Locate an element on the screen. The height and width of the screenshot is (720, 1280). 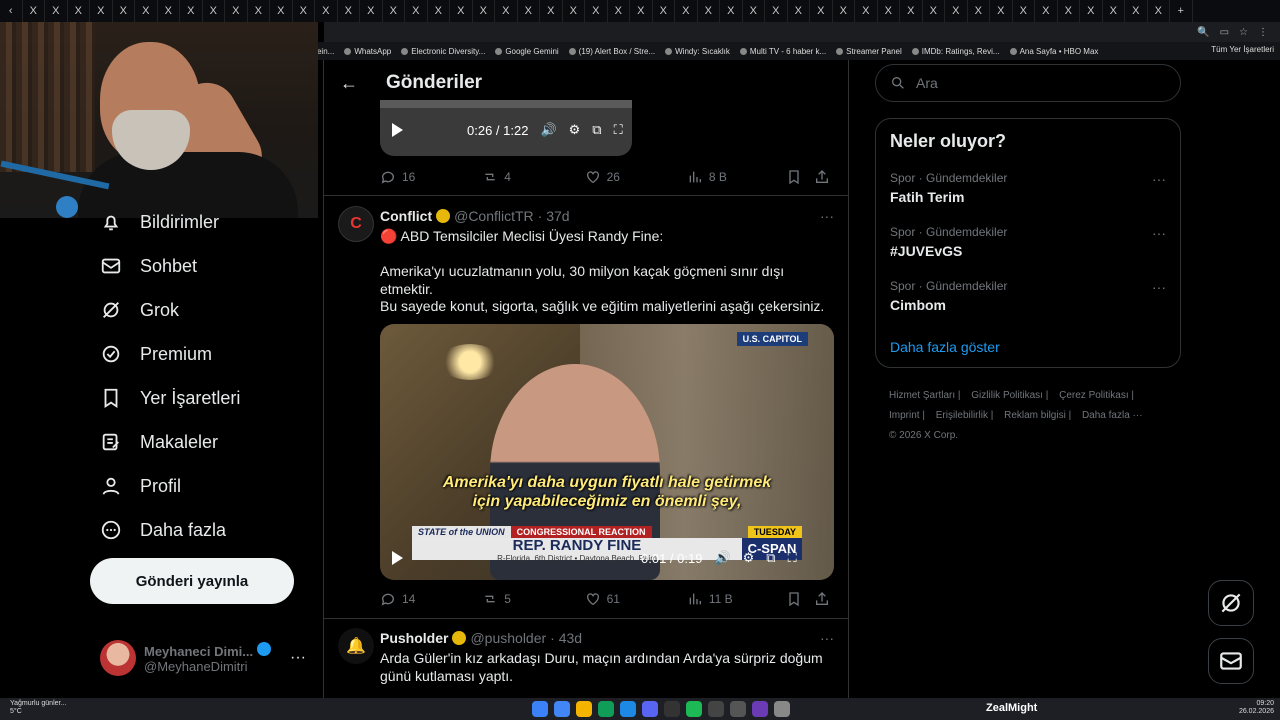
extensions-icon: ⋮ is located at coordinates (1263, 32).